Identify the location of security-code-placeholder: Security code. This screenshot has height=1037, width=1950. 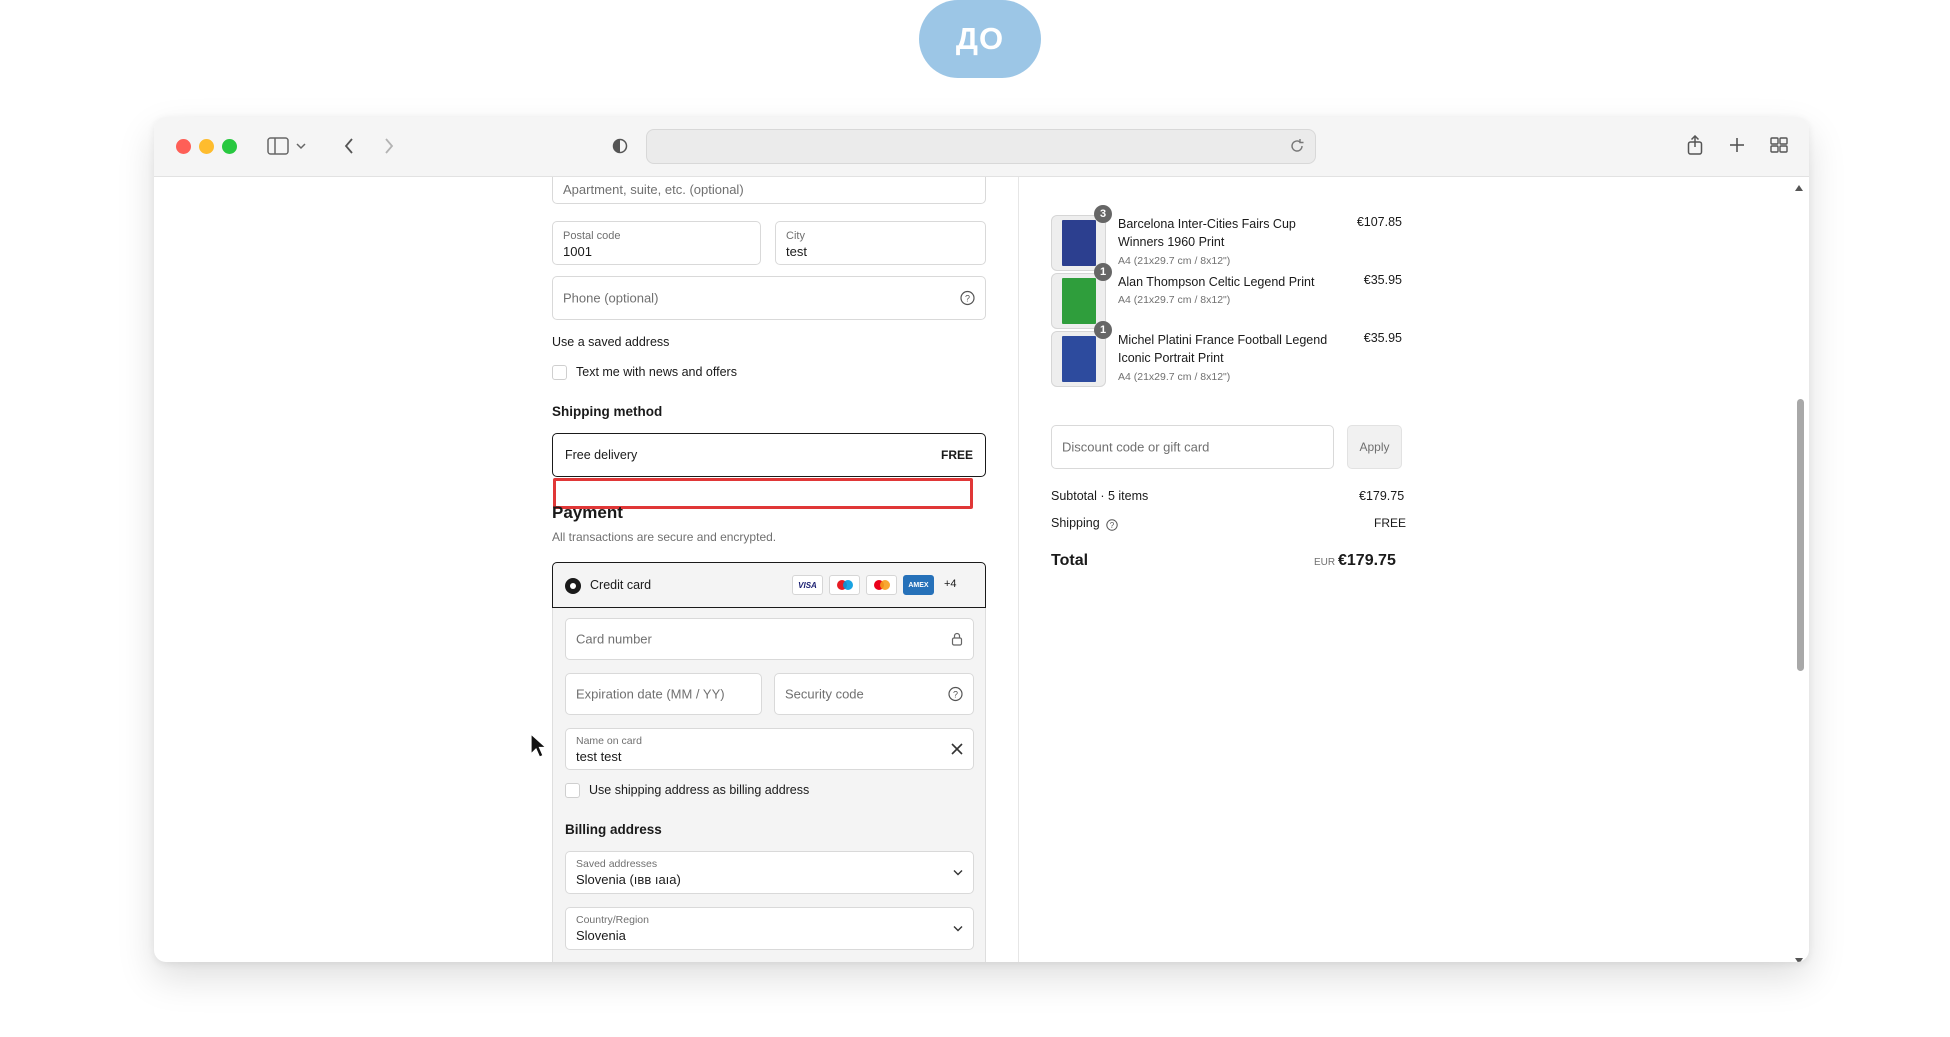
(824, 694).